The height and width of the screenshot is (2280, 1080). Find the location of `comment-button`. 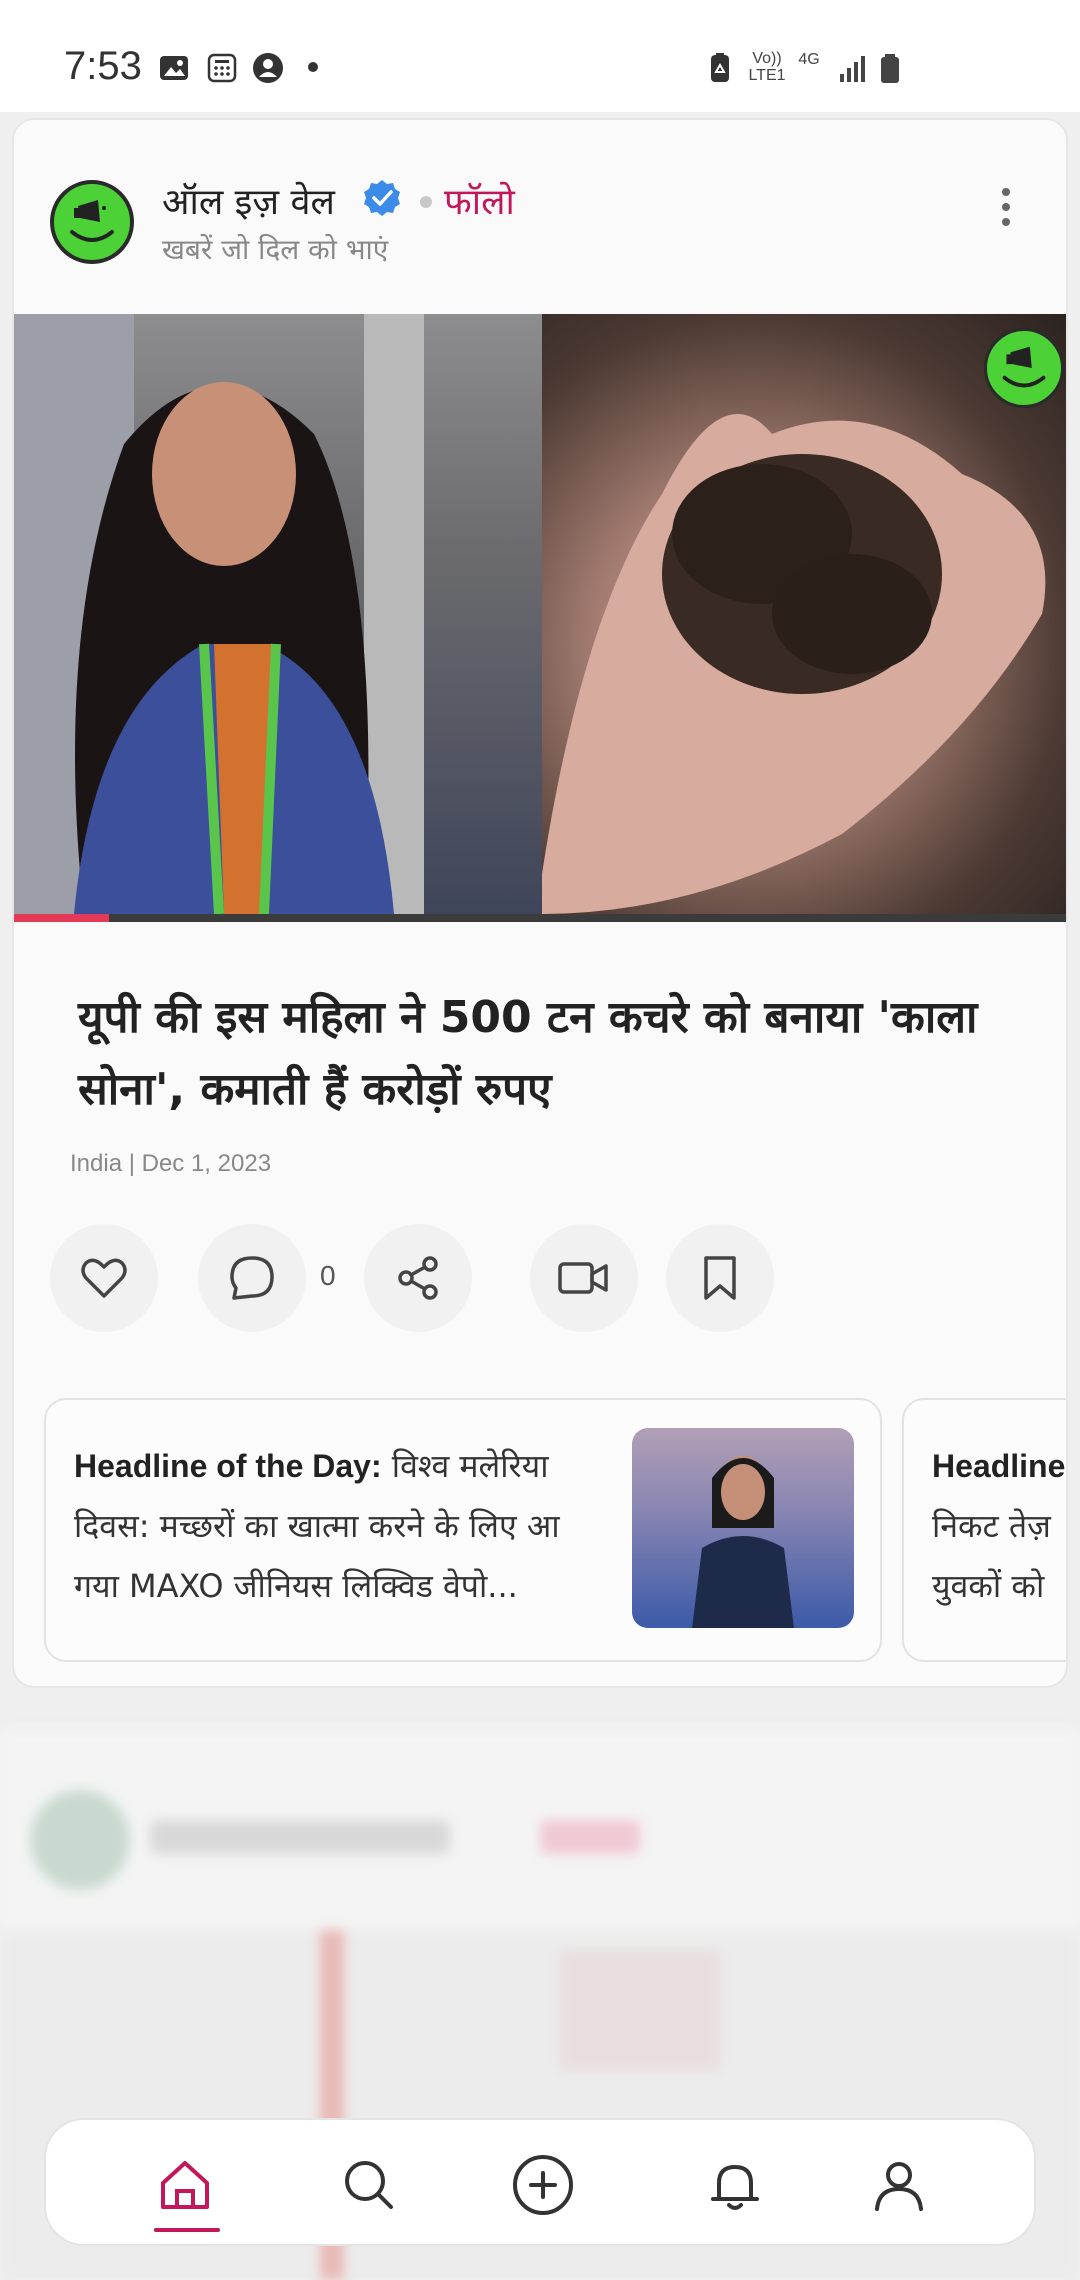

comment-button is located at coordinates (252, 1278).